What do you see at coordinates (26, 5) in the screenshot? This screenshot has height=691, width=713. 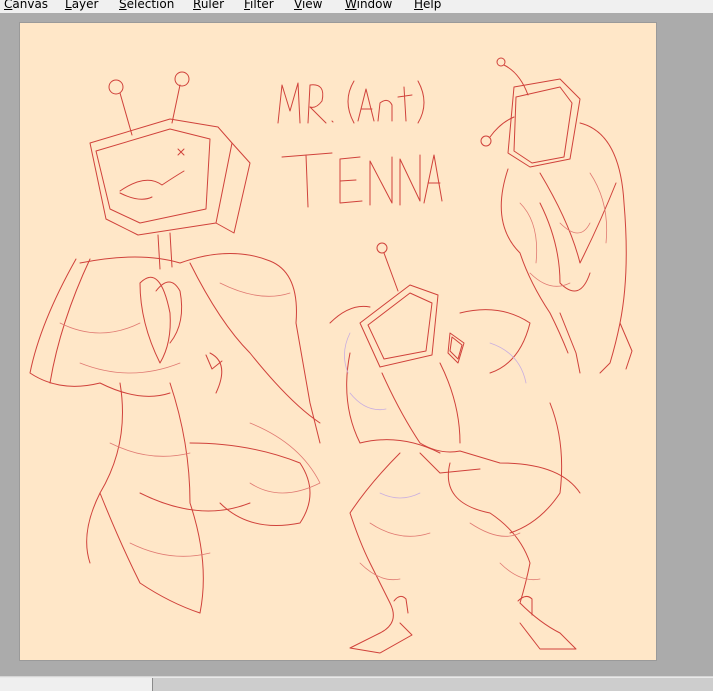 I see `menu-canvas: Canvas` at bounding box center [26, 5].